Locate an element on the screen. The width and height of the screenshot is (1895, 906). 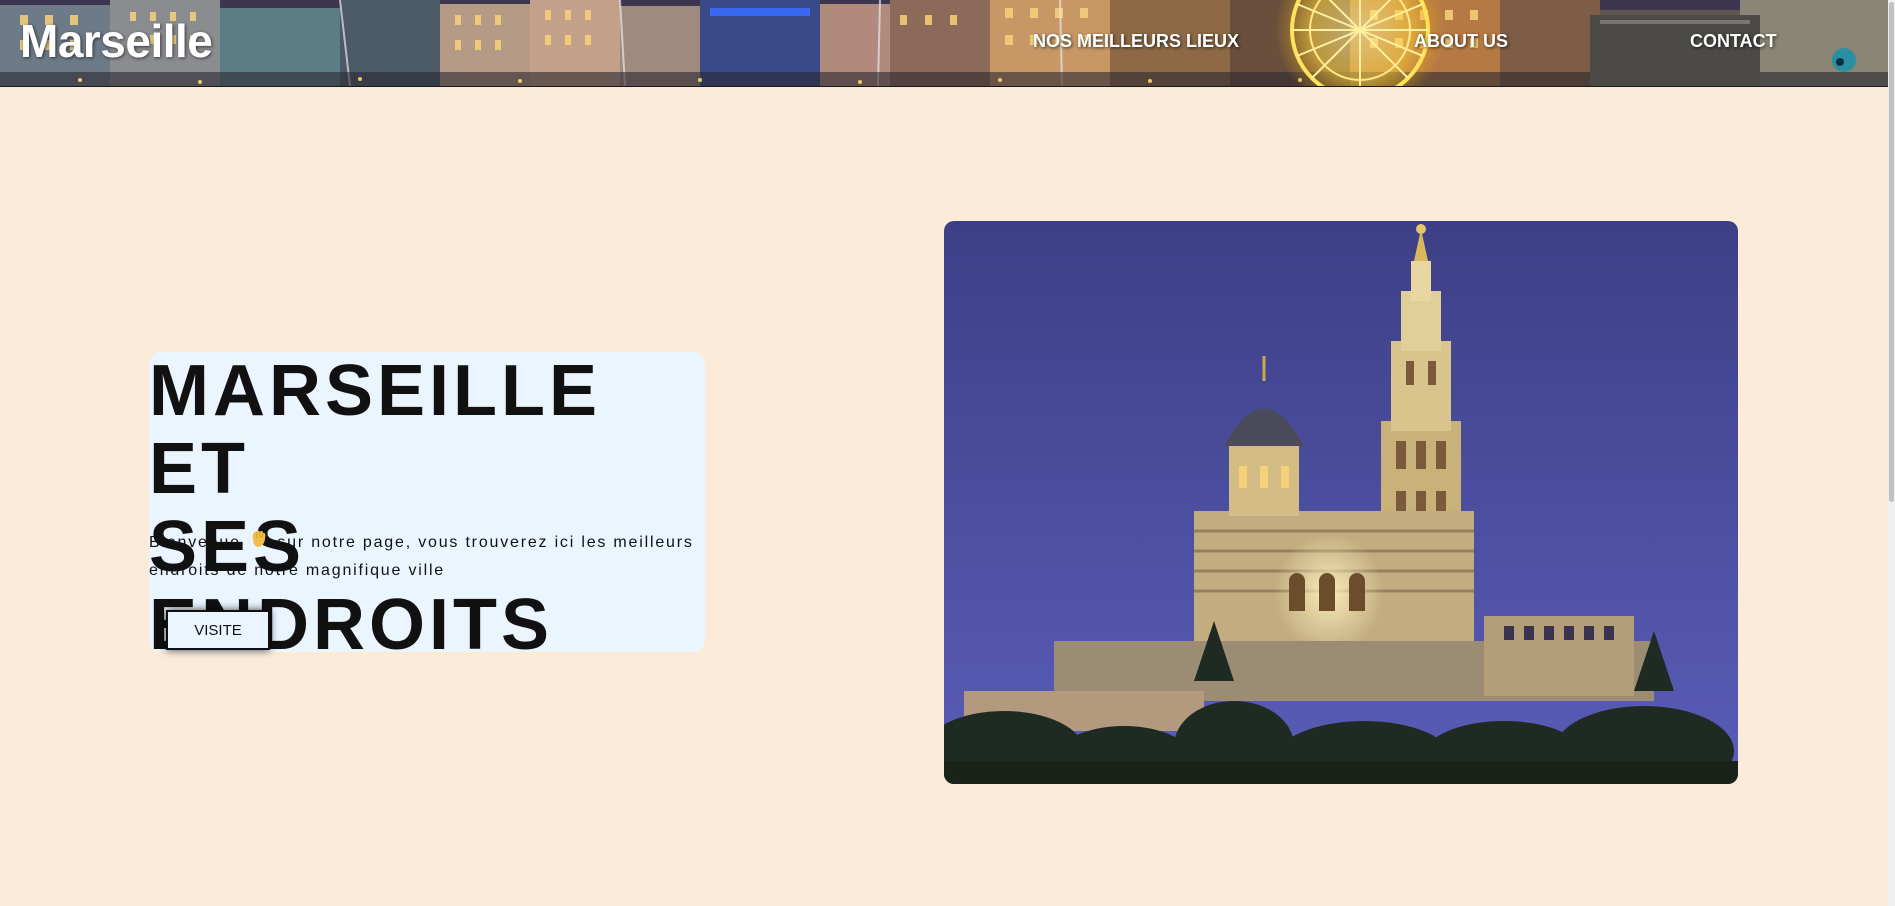
banner-image is located at coordinates (944, 43).